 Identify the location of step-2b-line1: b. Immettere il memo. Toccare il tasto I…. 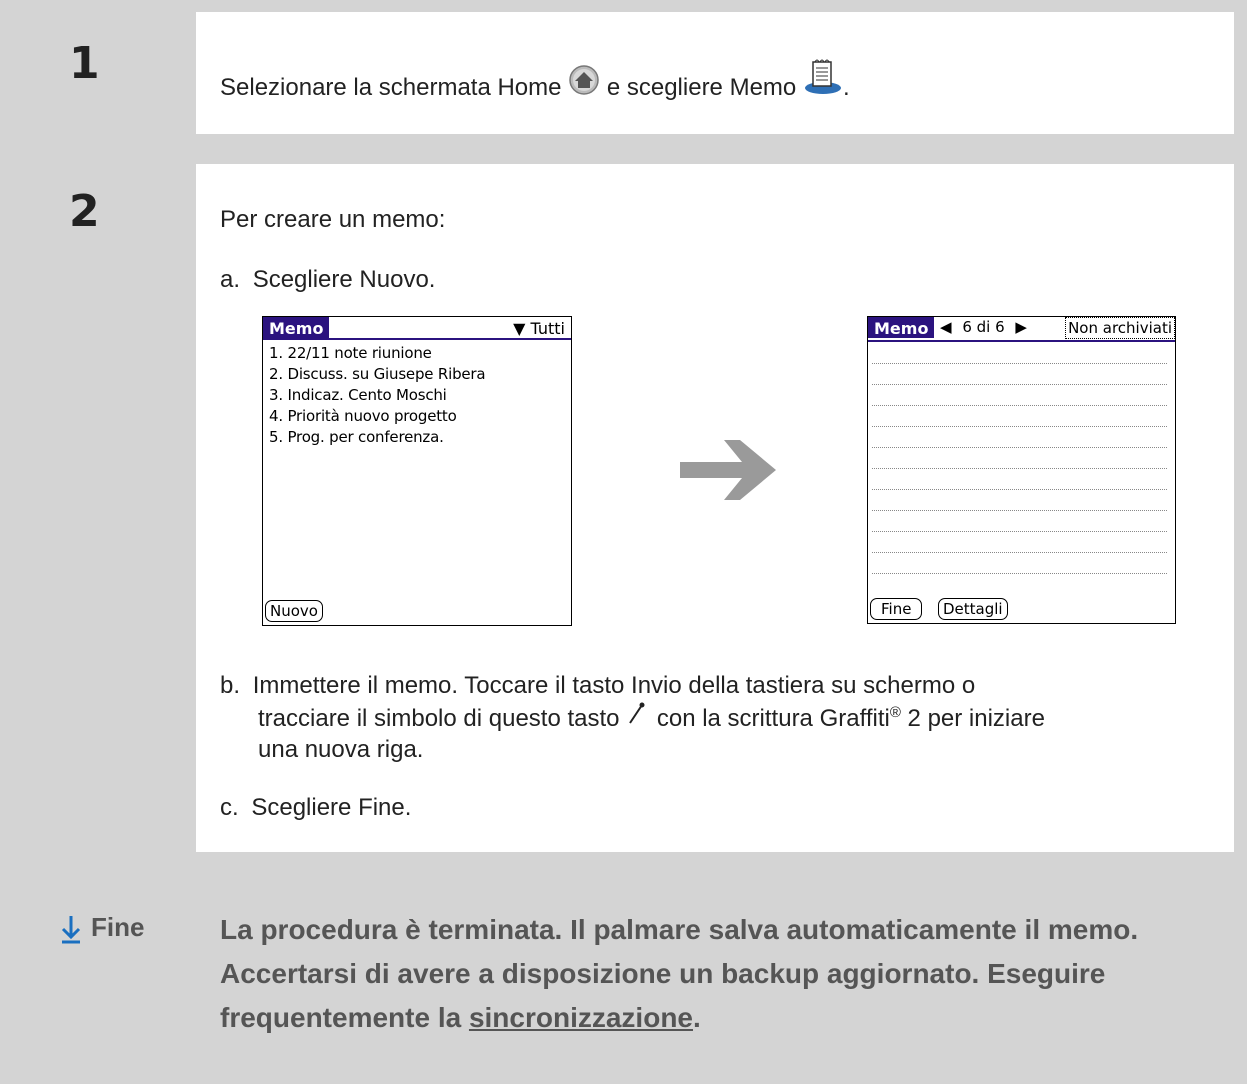
(597, 686).